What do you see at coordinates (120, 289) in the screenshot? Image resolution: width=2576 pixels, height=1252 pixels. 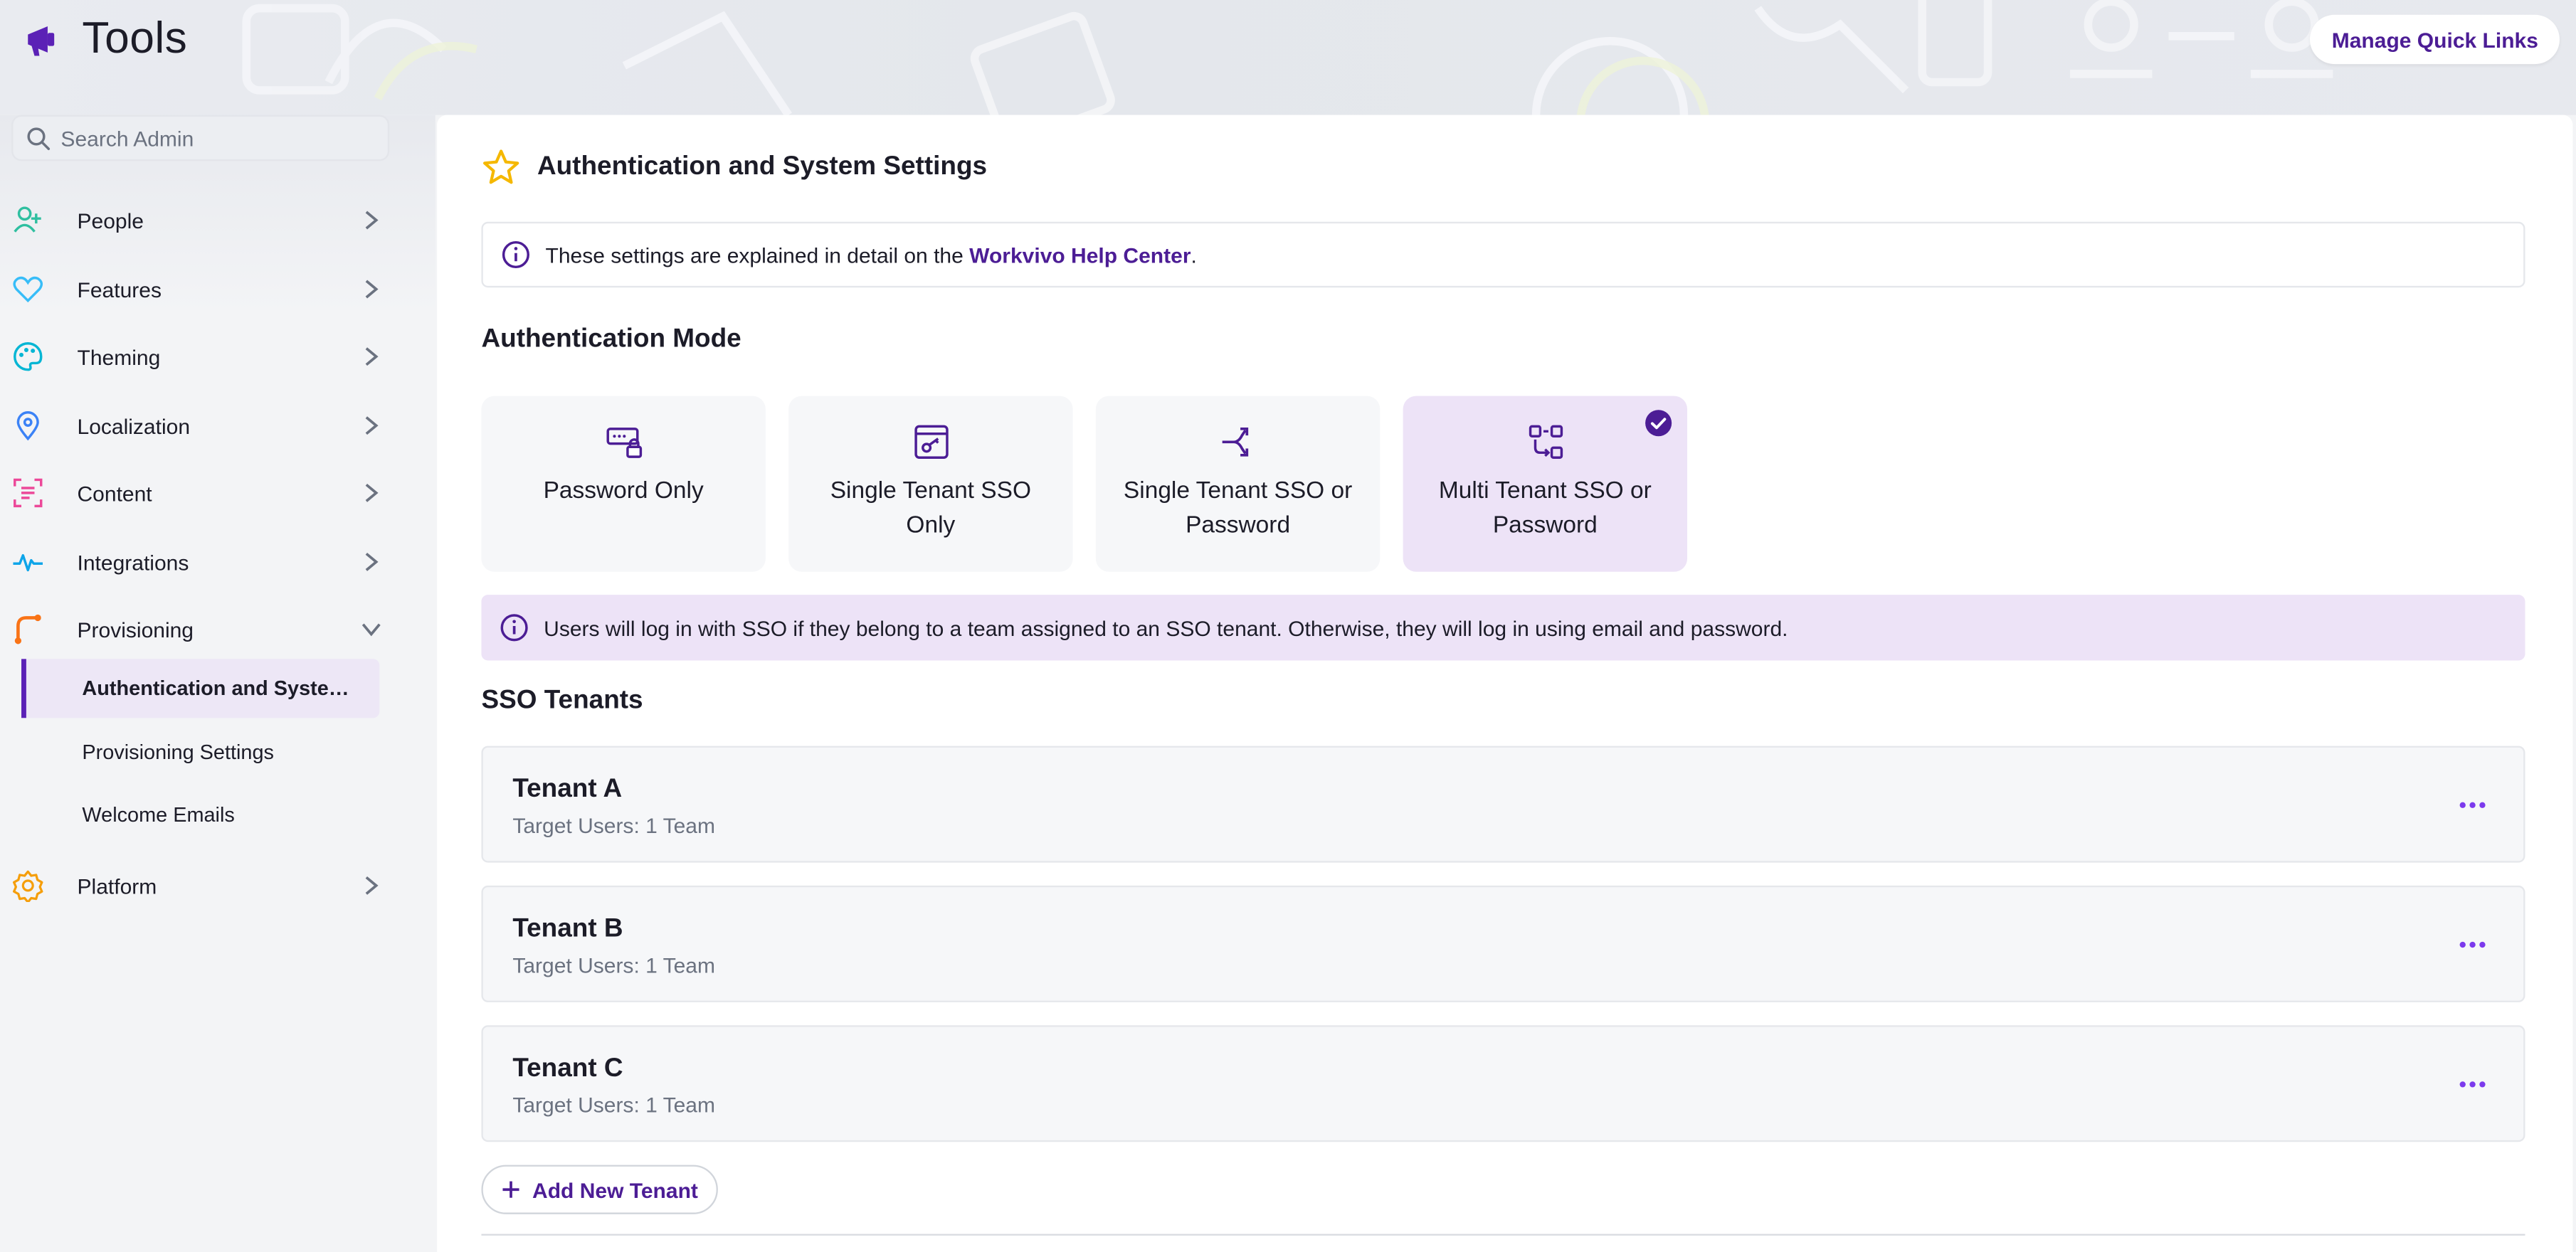 I see `sidebar-item-label: Features` at bounding box center [120, 289].